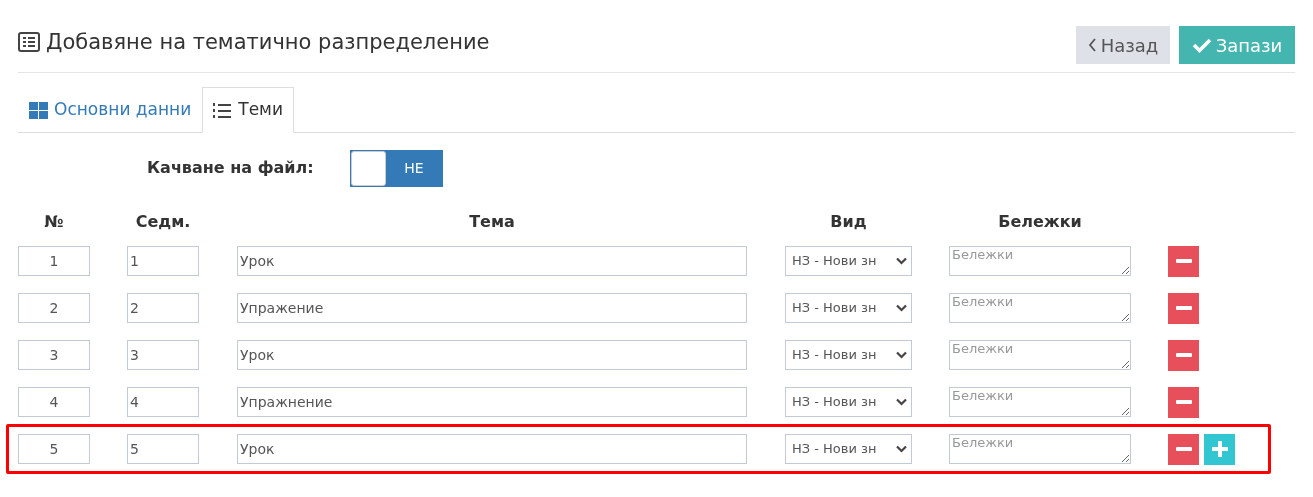 This screenshot has width=1313, height=497. Describe the element at coordinates (54, 355) in the screenshot. I see `number-input: 3` at that location.